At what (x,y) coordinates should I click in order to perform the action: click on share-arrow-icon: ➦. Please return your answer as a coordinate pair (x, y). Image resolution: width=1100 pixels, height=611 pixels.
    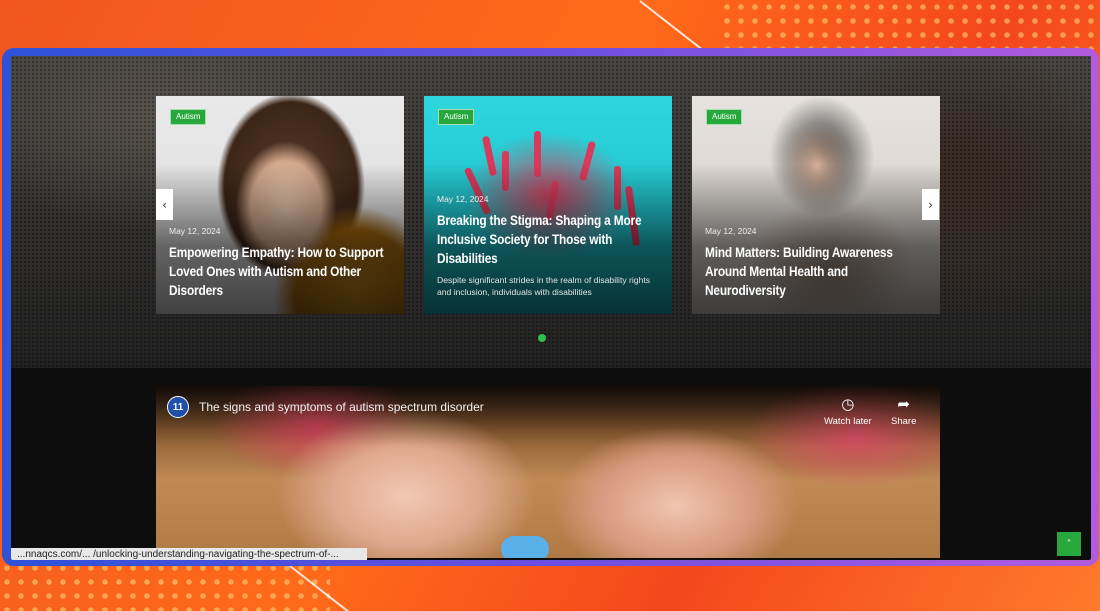
    Looking at the image, I should click on (903, 404).